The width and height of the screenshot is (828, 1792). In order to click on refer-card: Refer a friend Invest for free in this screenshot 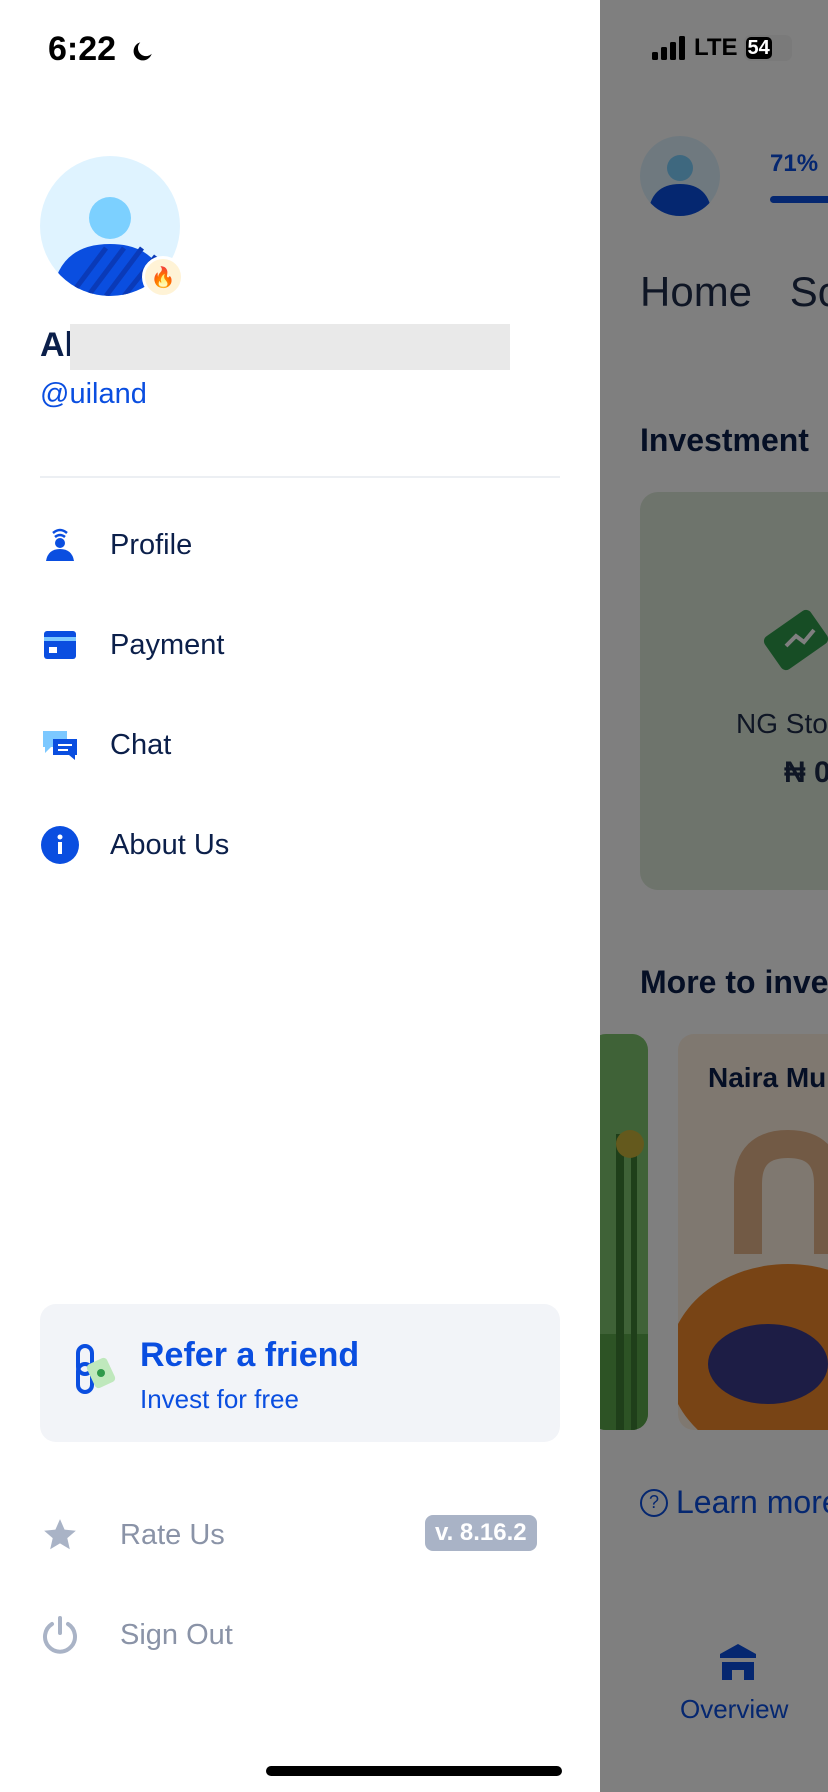, I will do `click(300, 1373)`.